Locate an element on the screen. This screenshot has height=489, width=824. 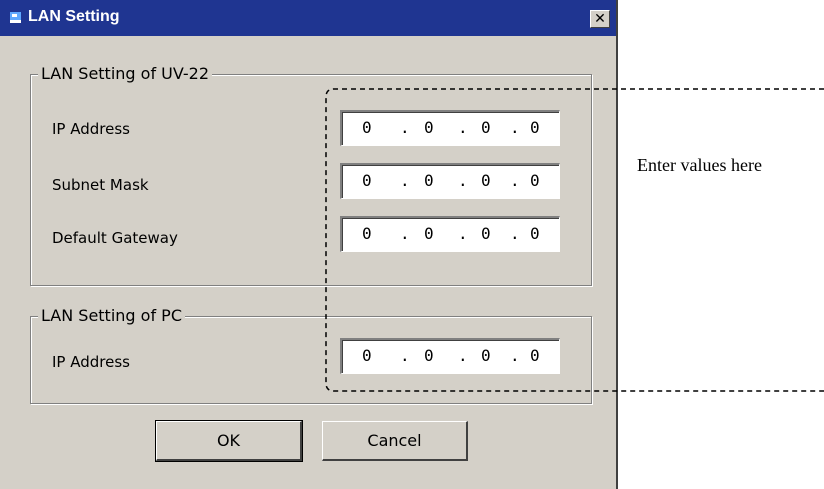
pc-ip-address-input: 0 . 0 . 0 . 0 is located at coordinates (450, 356).